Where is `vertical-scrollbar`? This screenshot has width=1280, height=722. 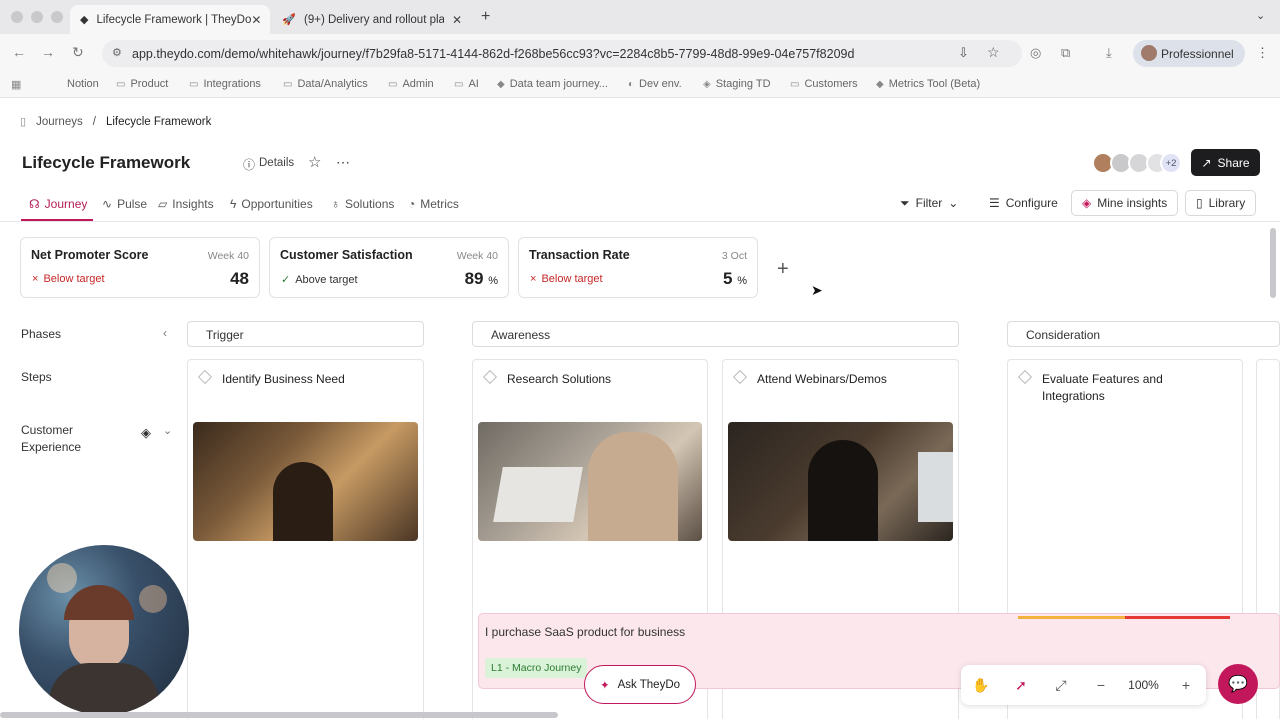 vertical-scrollbar is located at coordinates (1273, 263).